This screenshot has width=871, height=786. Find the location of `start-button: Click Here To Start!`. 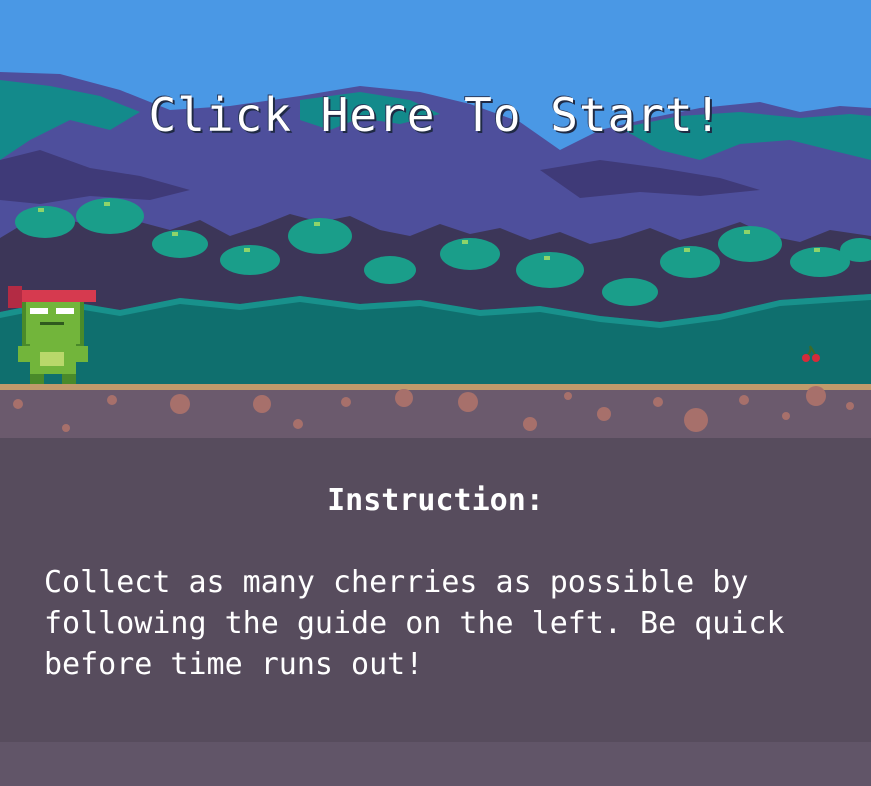

start-button: Click Here To Start! is located at coordinates (435, 115).